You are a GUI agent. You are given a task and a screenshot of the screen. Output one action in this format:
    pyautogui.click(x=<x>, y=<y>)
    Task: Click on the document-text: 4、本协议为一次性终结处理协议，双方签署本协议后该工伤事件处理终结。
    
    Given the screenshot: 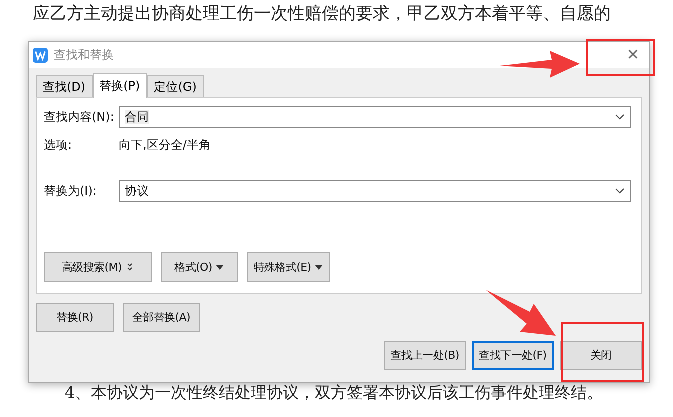 What is the action you would take?
    pyautogui.click(x=334, y=393)
    